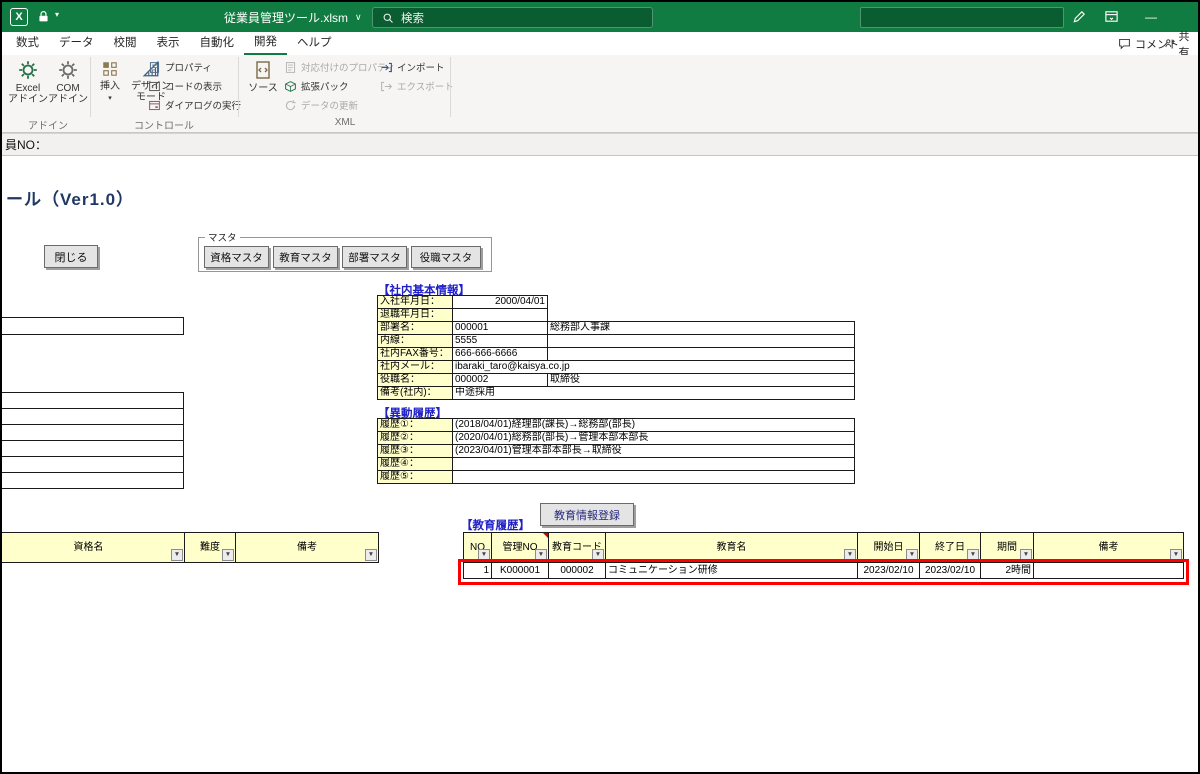  What do you see at coordinates (600, 144) in the screenshot?
I see `frozen-pane-strip: 員NO：` at bounding box center [600, 144].